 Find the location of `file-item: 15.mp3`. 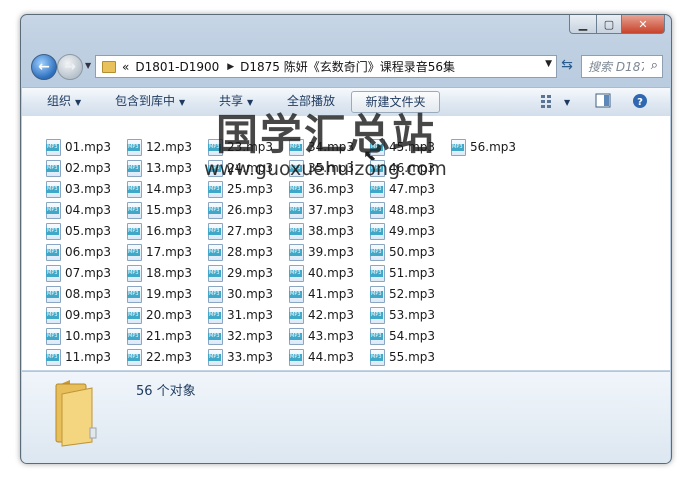

file-item: 15.mp3 is located at coordinates (159, 210).